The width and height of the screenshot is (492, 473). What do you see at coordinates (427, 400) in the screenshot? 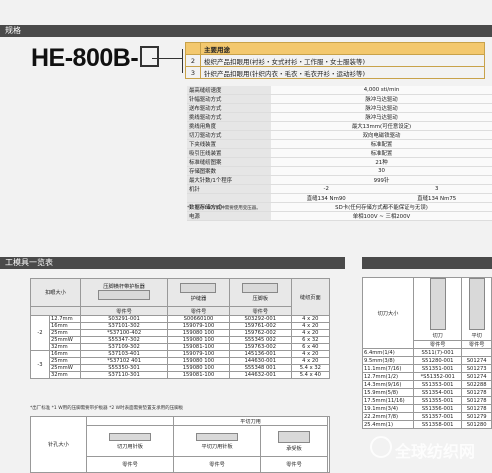
I see `table-row: 17.5mm(11/16) S51355-001 S01278` at bounding box center [427, 400].